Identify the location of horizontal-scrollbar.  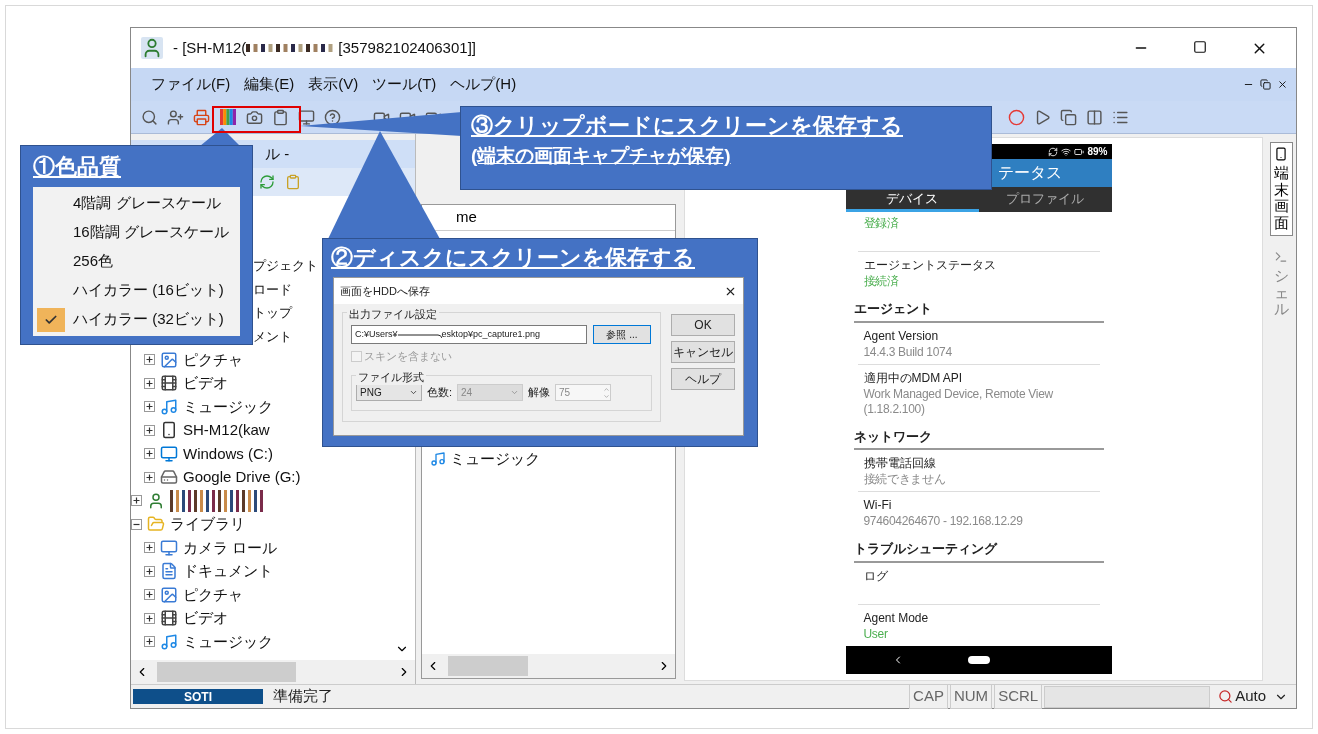
(548, 666).